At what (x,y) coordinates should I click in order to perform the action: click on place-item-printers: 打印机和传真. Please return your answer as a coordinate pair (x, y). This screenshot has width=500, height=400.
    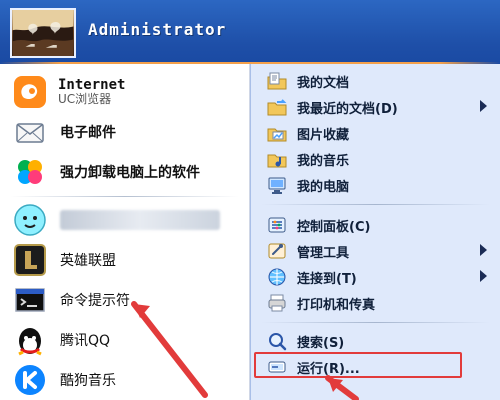
    Looking at the image, I should click on (376, 303).